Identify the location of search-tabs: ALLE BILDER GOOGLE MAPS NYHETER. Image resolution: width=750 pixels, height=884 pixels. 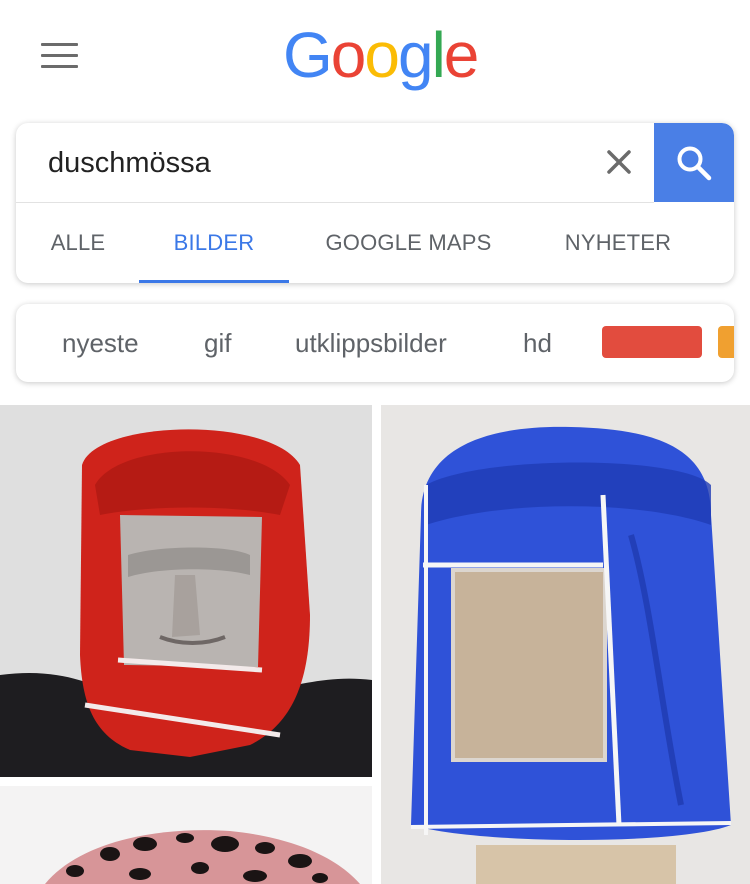
(375, 243).